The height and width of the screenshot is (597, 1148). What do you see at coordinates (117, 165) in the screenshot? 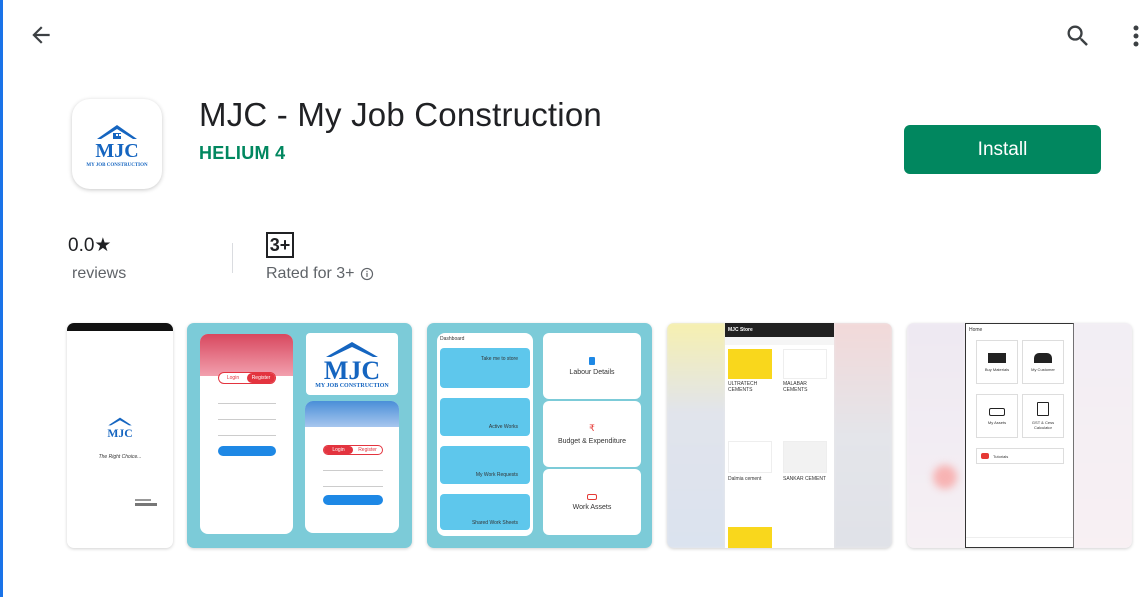
I see `app-icon-subtext: MY JOB CONSTRUCTION` at bounding box center [117, 165].